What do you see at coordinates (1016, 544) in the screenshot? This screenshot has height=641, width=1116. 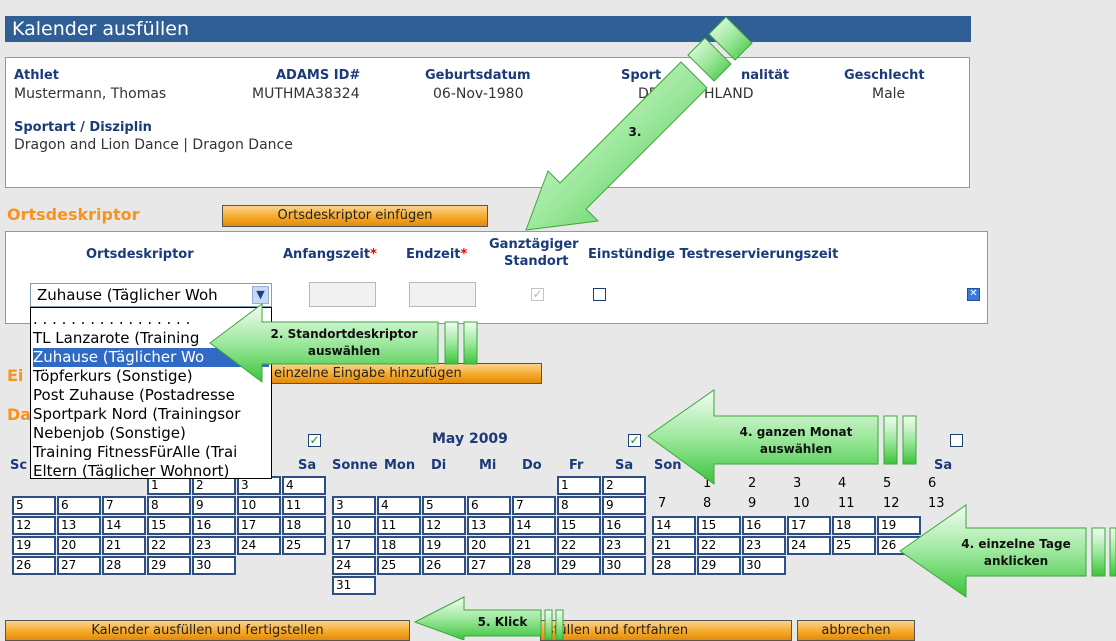 I see `step4b-line1: 4. einzelne Tage` at bounding box center [1016, 544].